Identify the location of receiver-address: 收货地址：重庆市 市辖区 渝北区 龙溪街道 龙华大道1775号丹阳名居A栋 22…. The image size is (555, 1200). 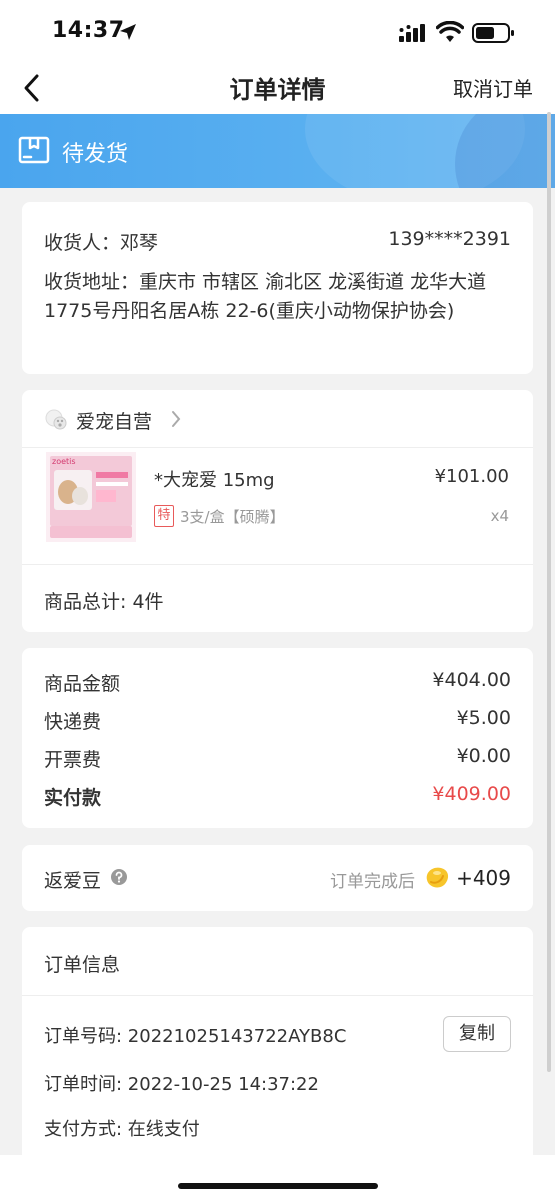
(265, 296).